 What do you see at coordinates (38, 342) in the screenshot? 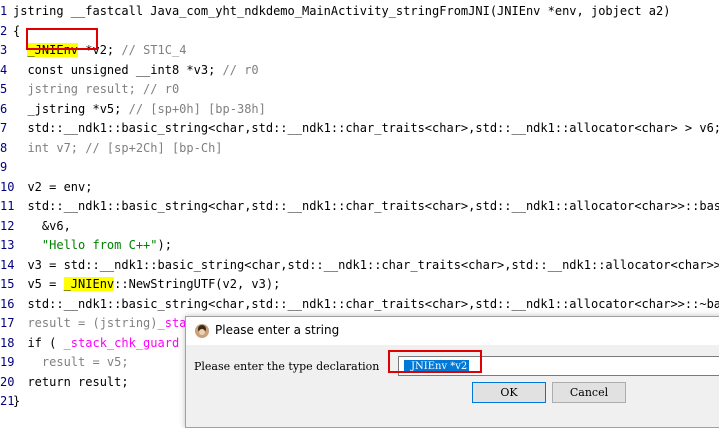
I see `code-token: if (` at bounding box center [38, 342].